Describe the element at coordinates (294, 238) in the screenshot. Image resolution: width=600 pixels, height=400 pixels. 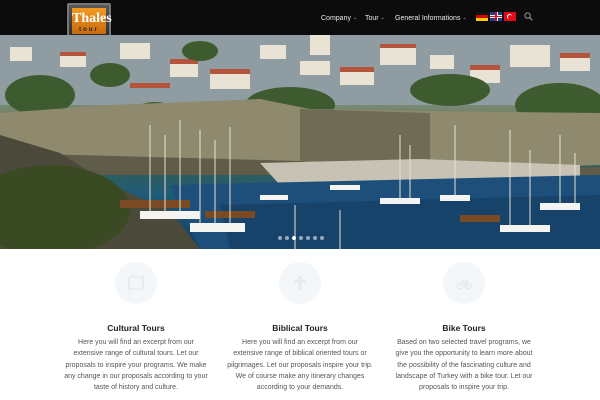
I see `slide-dot-active` at that location.